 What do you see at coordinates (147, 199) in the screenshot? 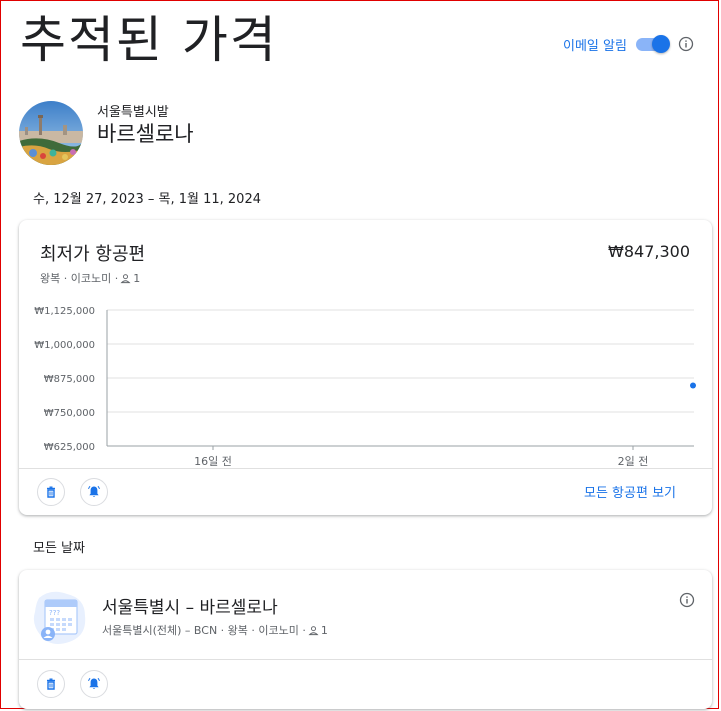
I see `date-range: 수, 12월 27, 2023 – 목, 1월 11, 2024` at bounding box center [147, 199].